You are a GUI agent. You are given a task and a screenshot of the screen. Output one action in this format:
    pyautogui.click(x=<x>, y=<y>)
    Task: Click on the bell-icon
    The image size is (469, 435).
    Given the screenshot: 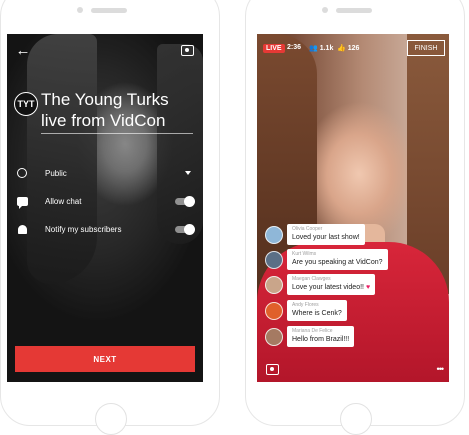 What is the action you would take?
    pyautogui.click(x=22, y=229)
    